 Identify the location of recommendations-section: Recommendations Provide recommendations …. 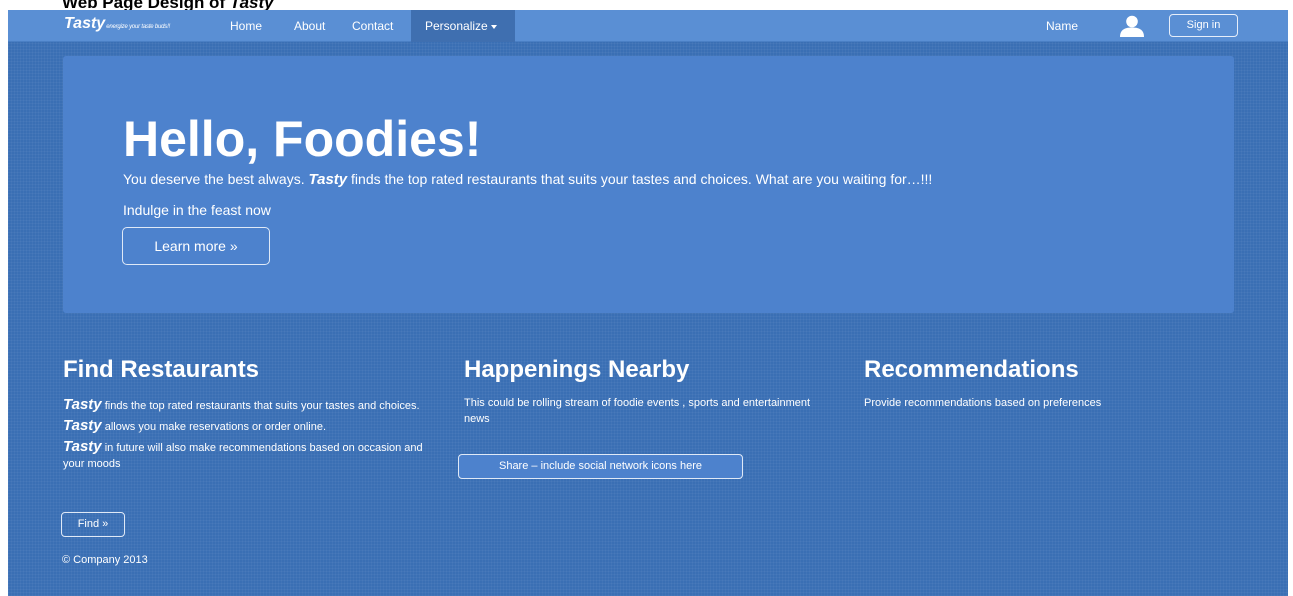
(1054, 383).